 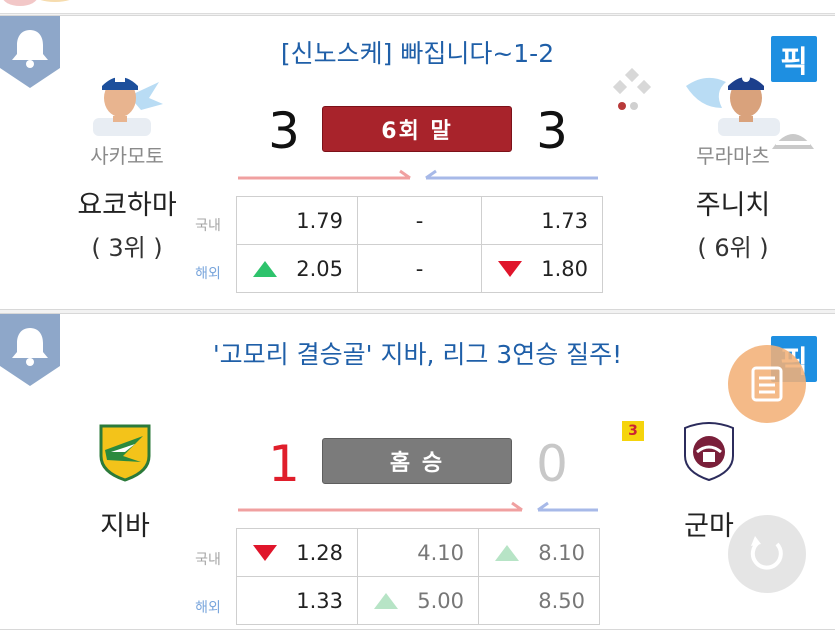 What do you see at coordinates (552, 464) in the screenshot?
I see `away-score: 0` at bounding box center [552, 464].